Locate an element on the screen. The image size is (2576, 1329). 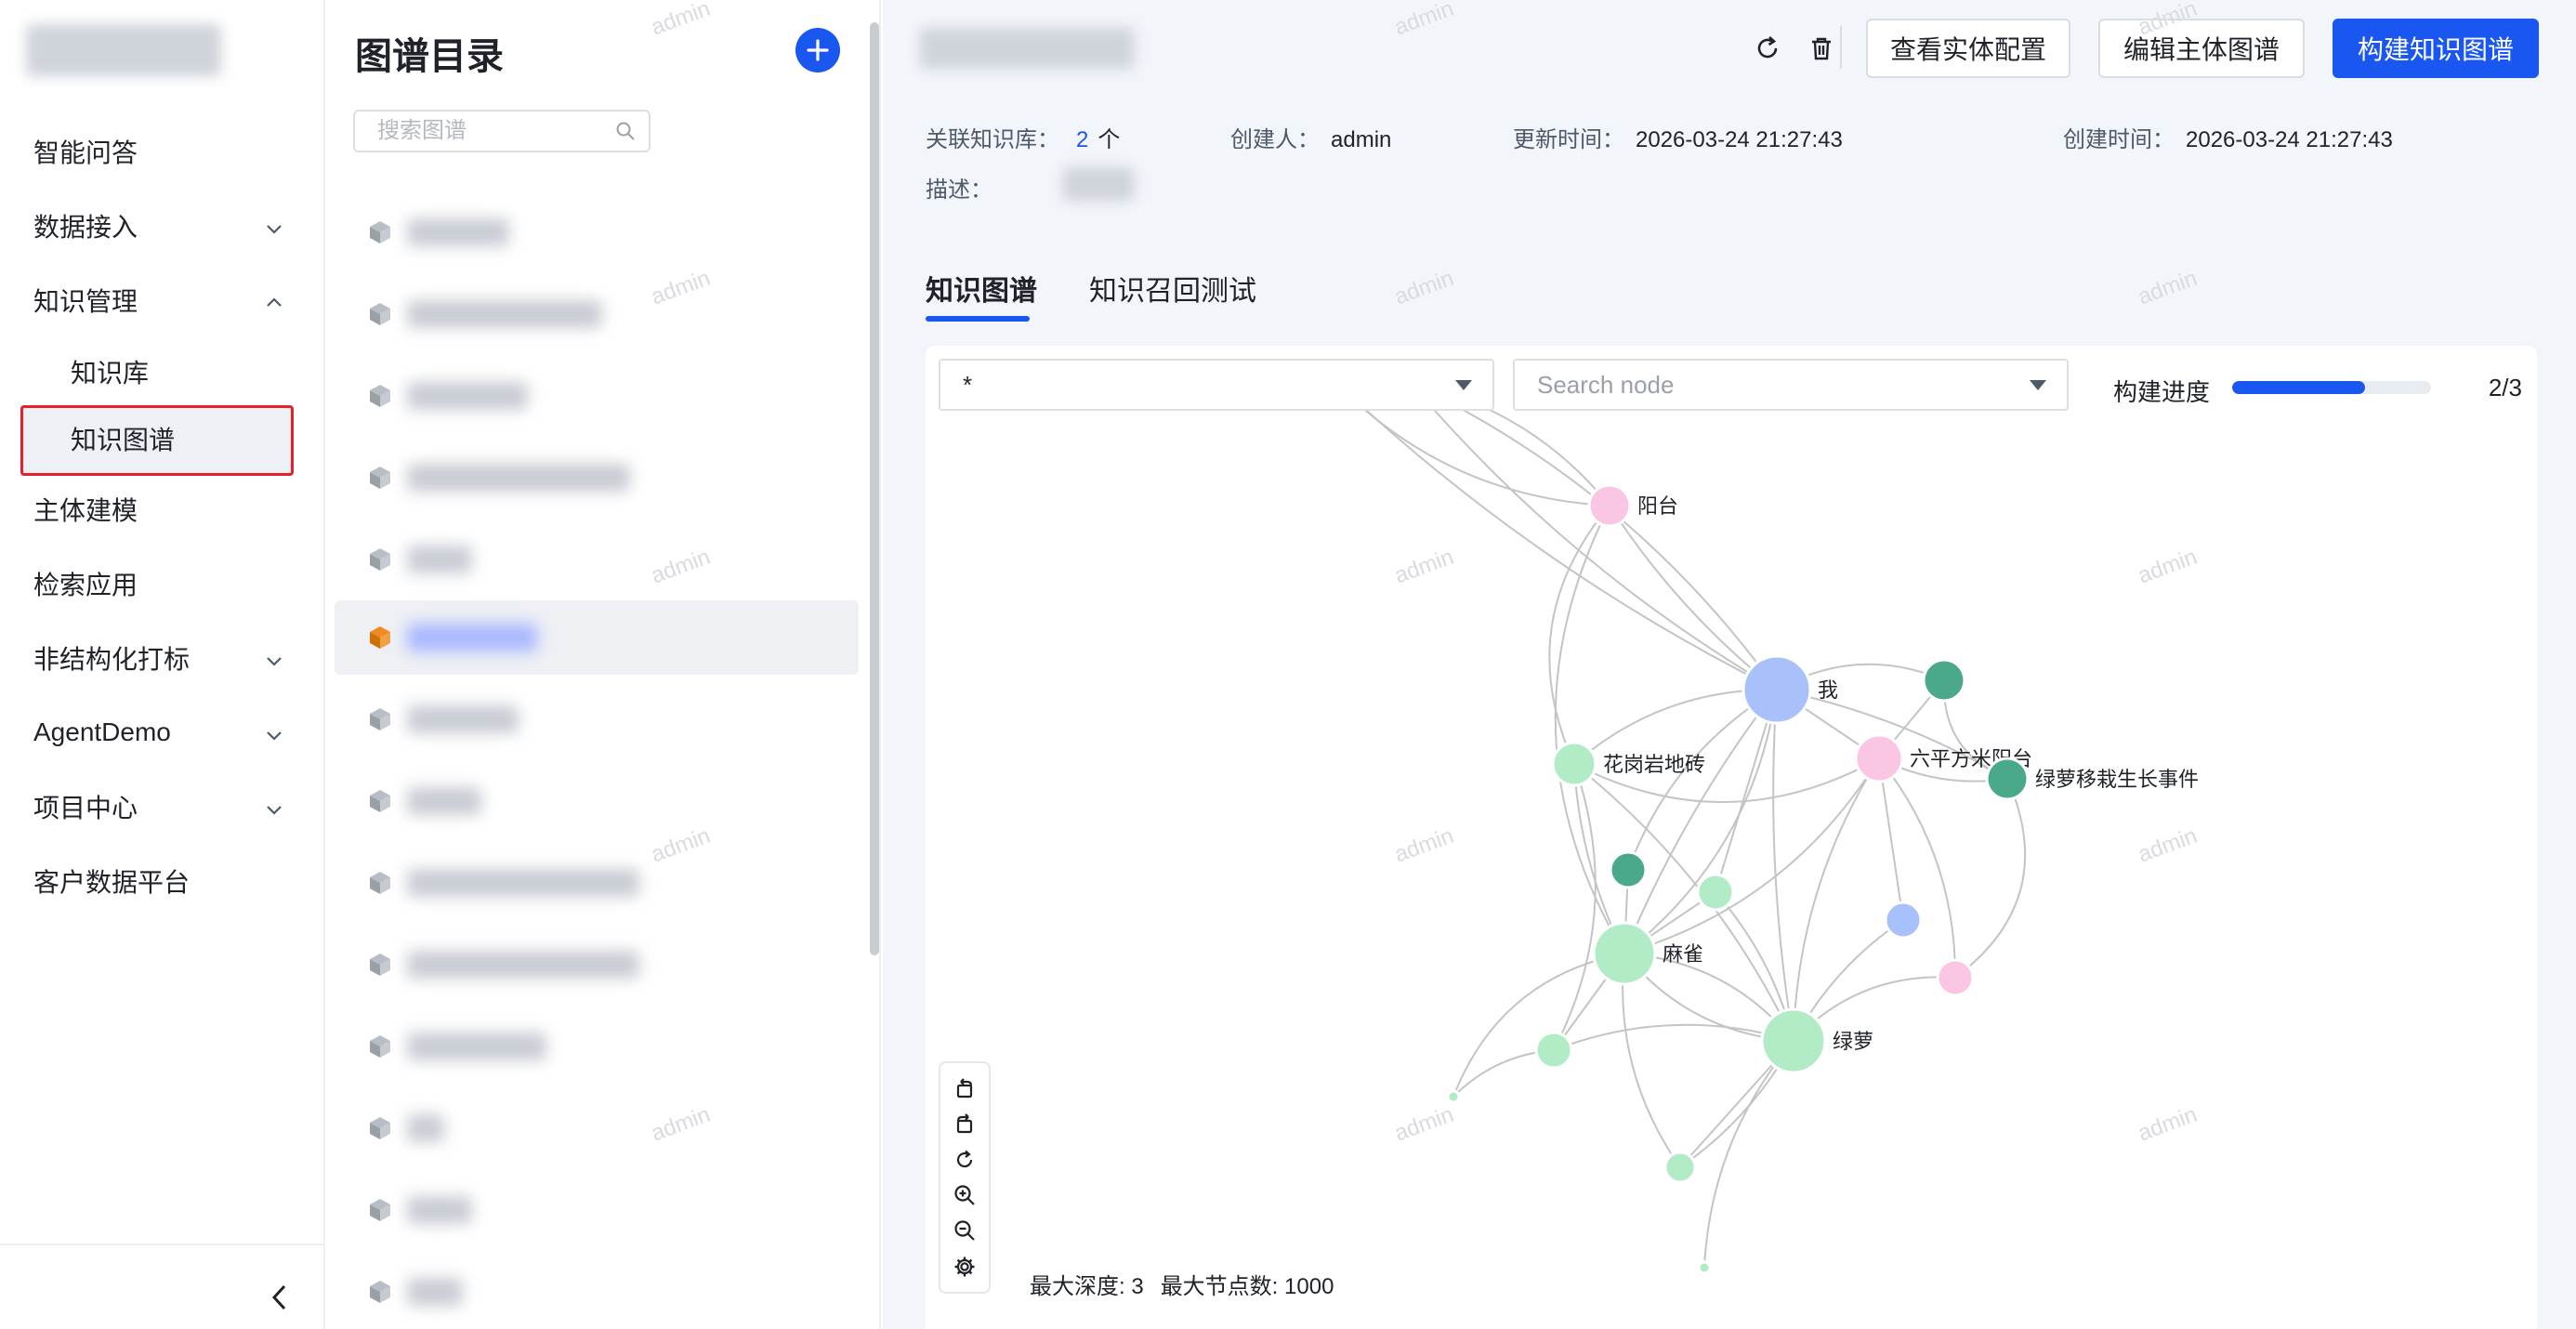
meta-updated: 更新时间： 2026-03-24 21:27:43 is located at coordinates (1678, 137).